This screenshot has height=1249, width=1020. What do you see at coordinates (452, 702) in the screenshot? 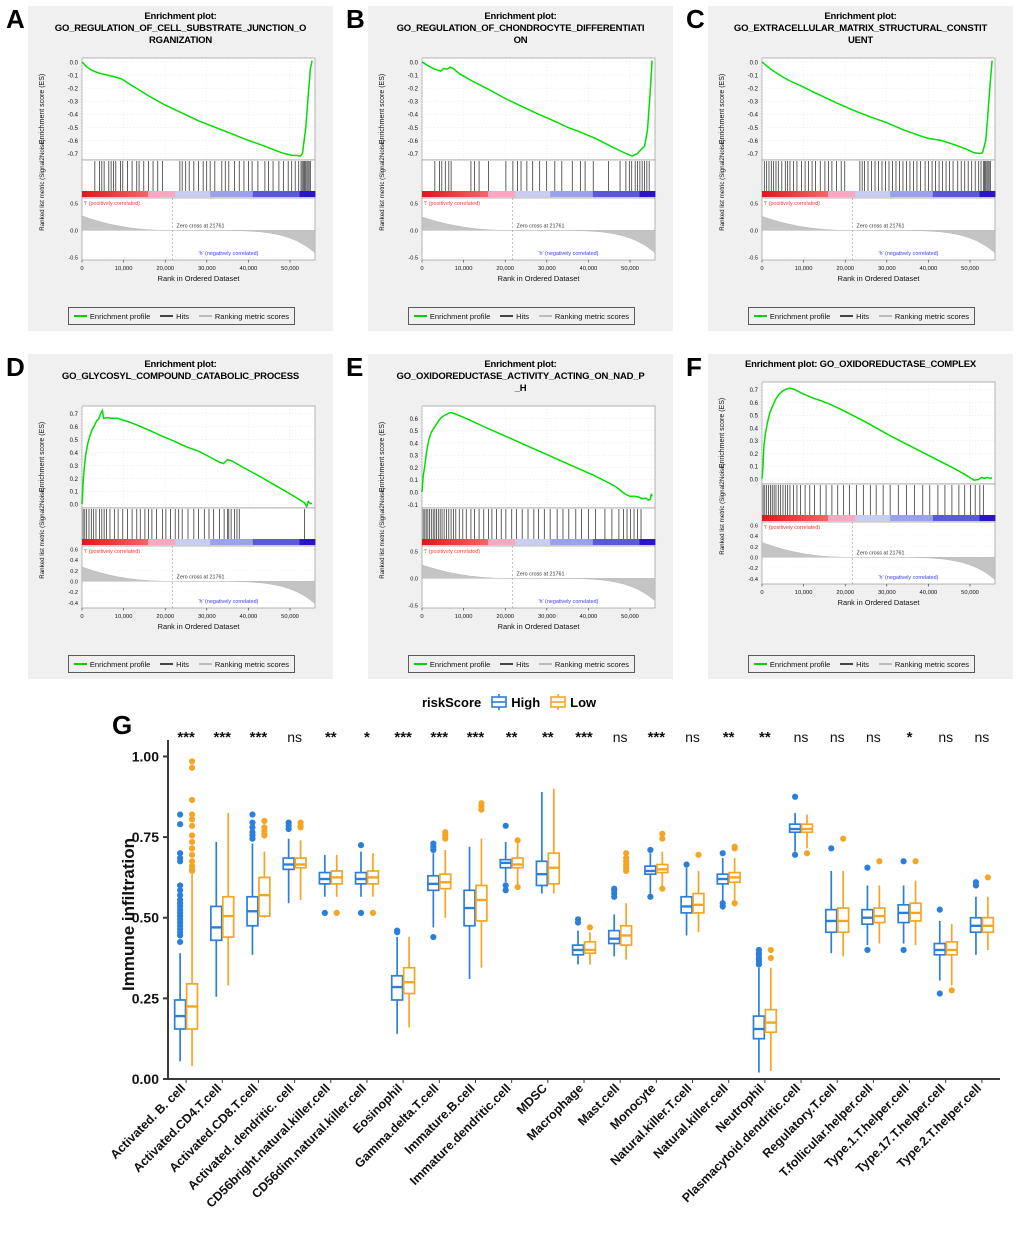
I see `legend-title: riskScore` at bounding box center [452, 702].